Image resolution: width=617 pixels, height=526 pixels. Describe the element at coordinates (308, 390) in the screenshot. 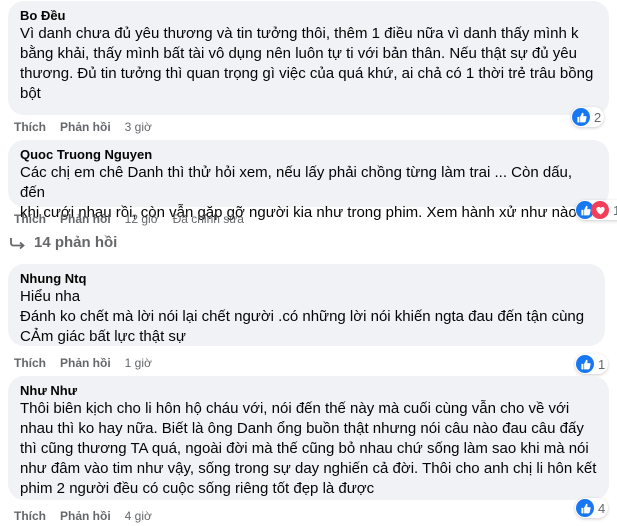

I see `comment-author: Như Như` at that location.